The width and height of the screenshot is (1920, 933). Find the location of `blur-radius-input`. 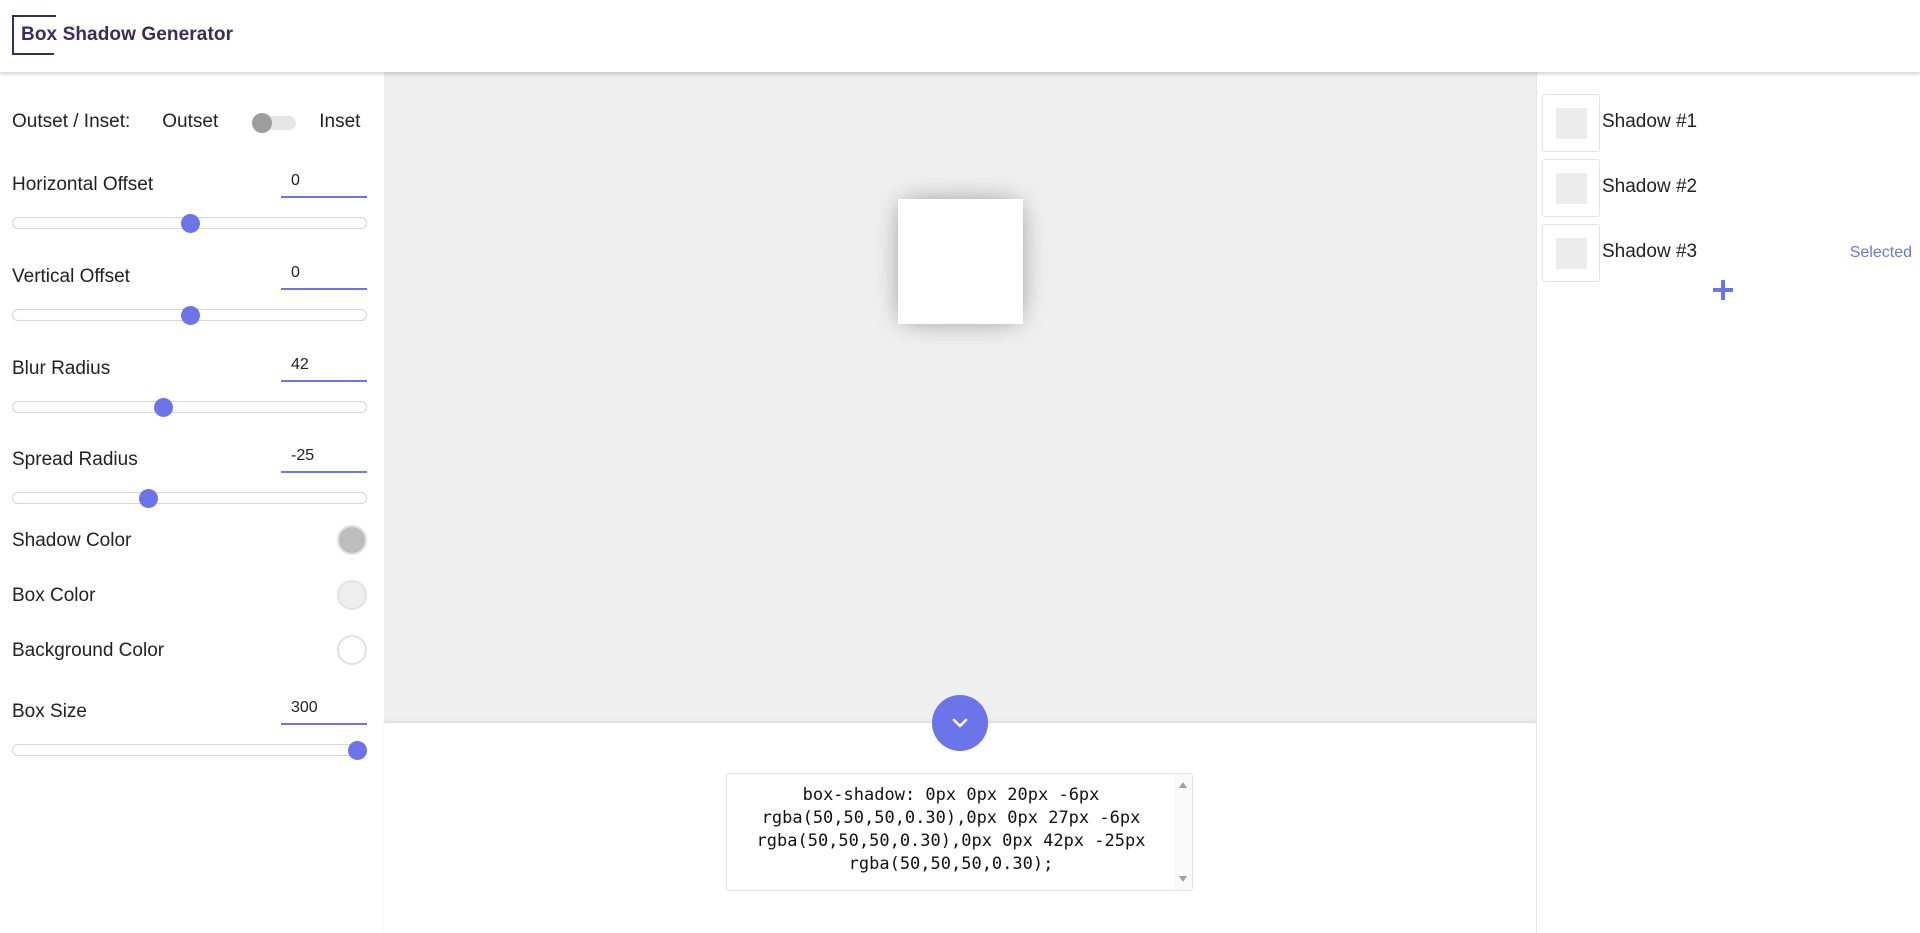

blur-radius-input is located at coordinates (324, 366).